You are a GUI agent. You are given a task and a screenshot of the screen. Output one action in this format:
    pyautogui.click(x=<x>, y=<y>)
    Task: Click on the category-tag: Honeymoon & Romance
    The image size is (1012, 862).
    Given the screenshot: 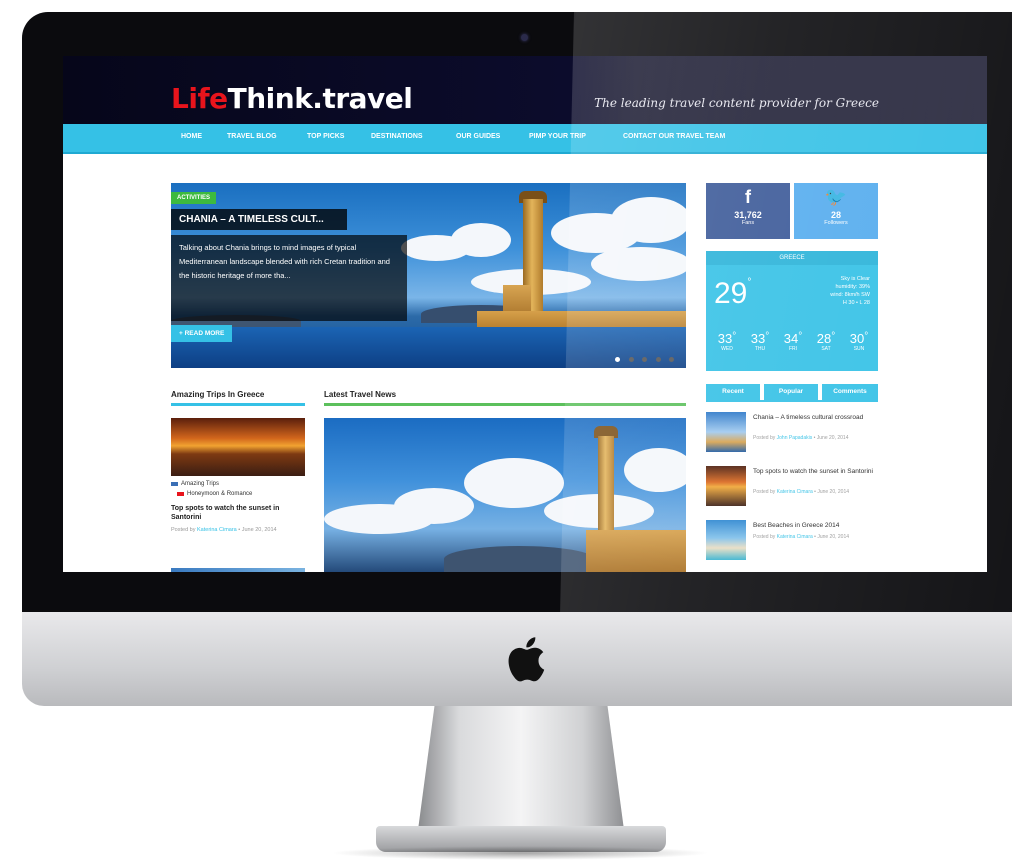 What is the action you would take?
    pyautogui.click(x=214, y=494)
    